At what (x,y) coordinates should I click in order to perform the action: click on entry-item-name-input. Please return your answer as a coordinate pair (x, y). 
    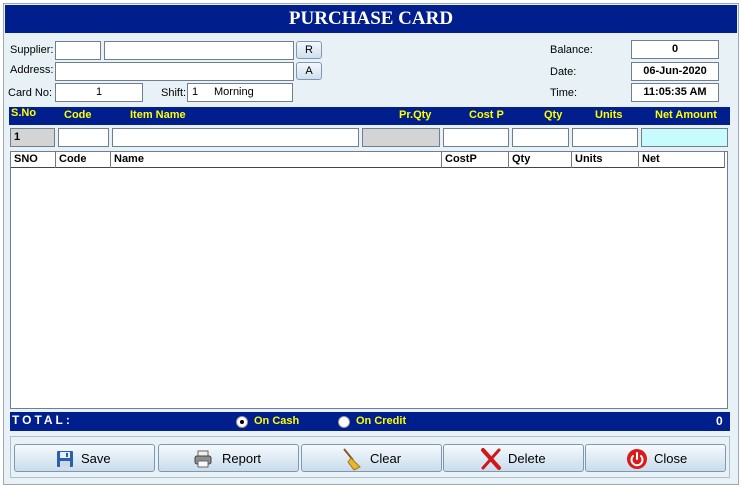
    Looking at the image, I should click on (235, 137).